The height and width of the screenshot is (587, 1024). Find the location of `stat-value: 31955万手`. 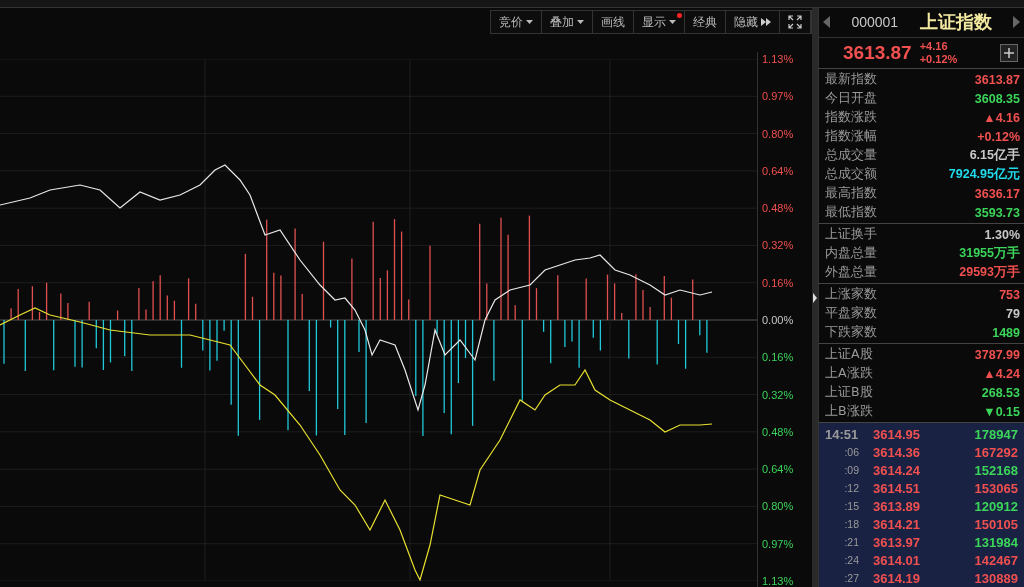

stat-value: 31955万手 is located at coordinates (989, 253).